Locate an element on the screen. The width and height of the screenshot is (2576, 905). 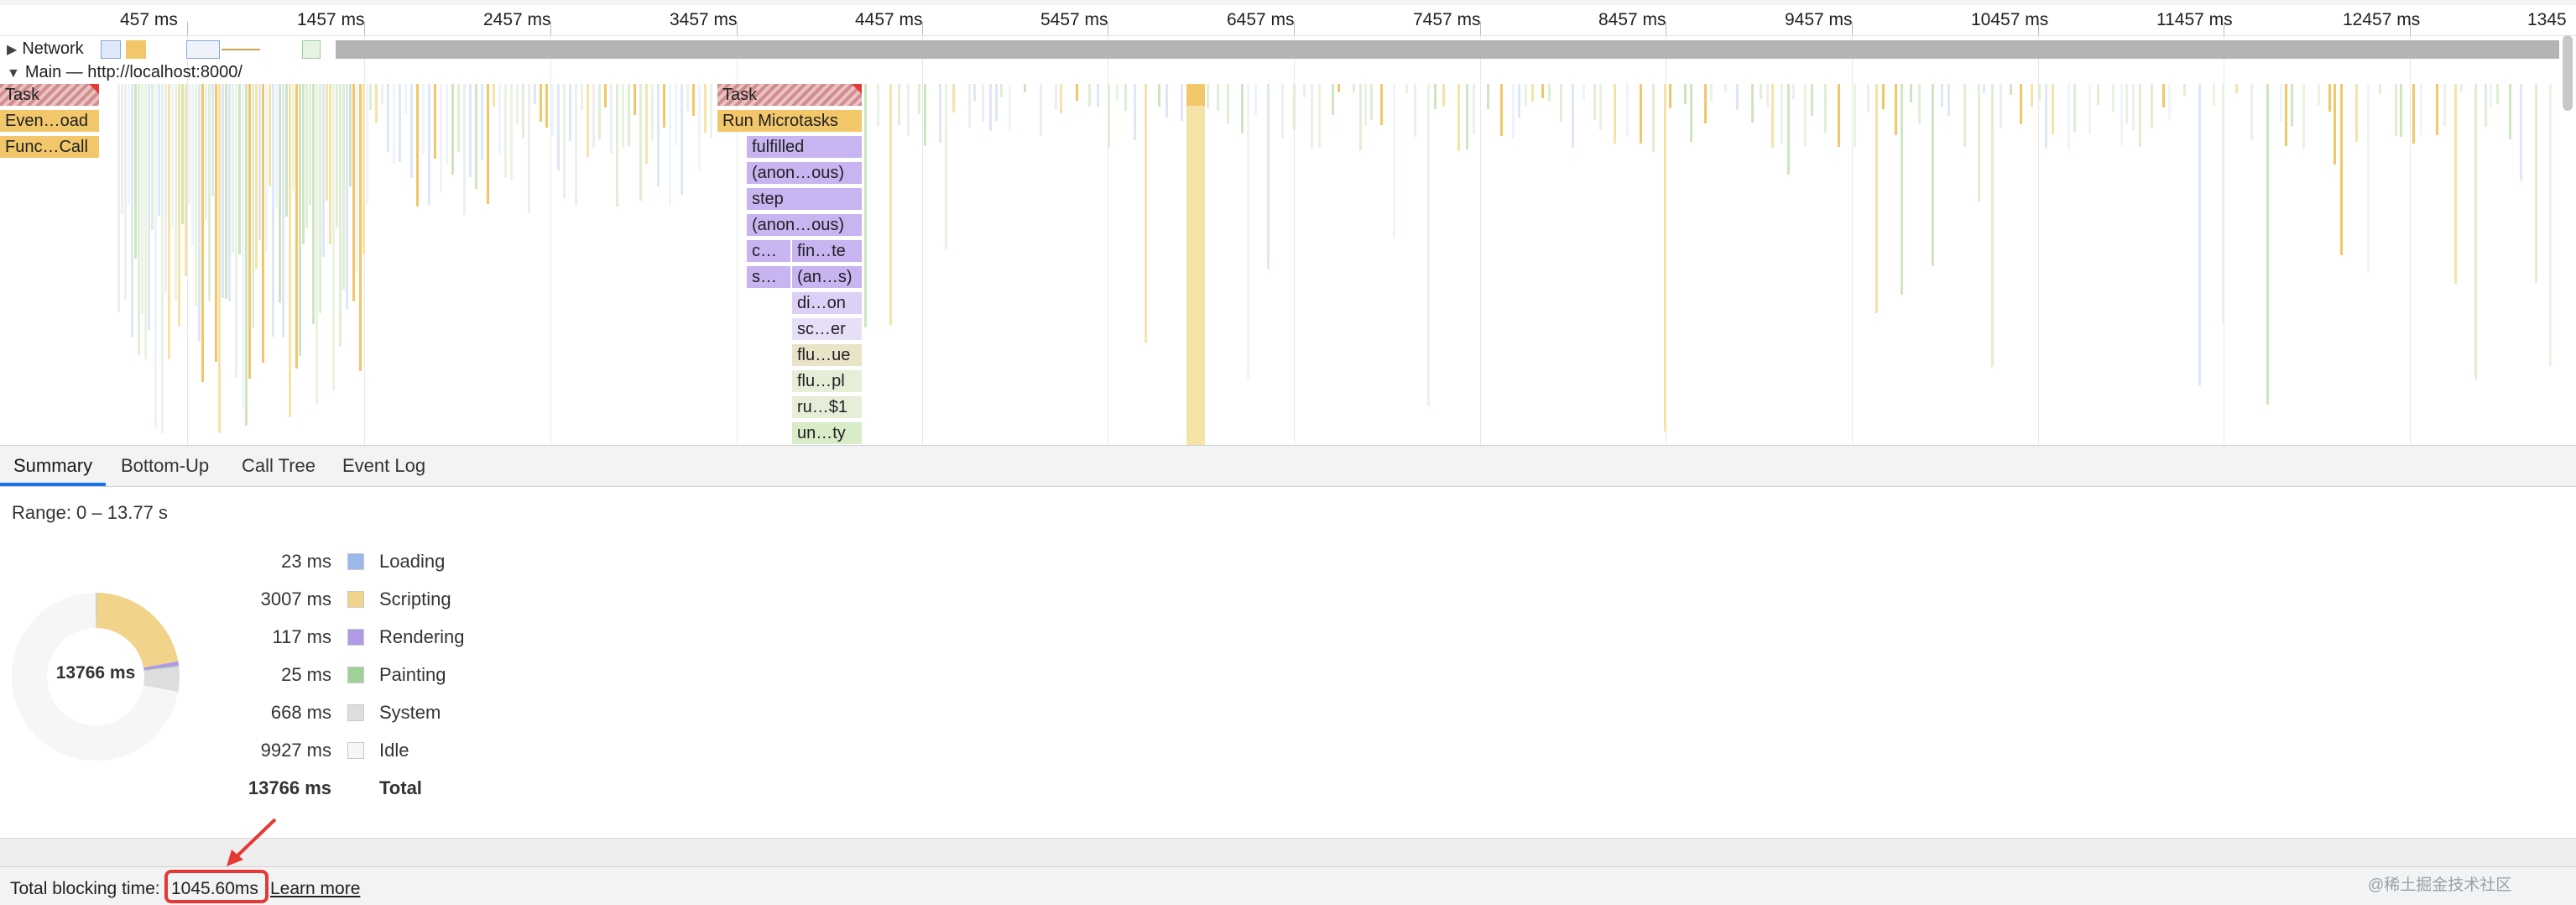
flame-function-call: Func…Call is located at coordinates (49, 147).